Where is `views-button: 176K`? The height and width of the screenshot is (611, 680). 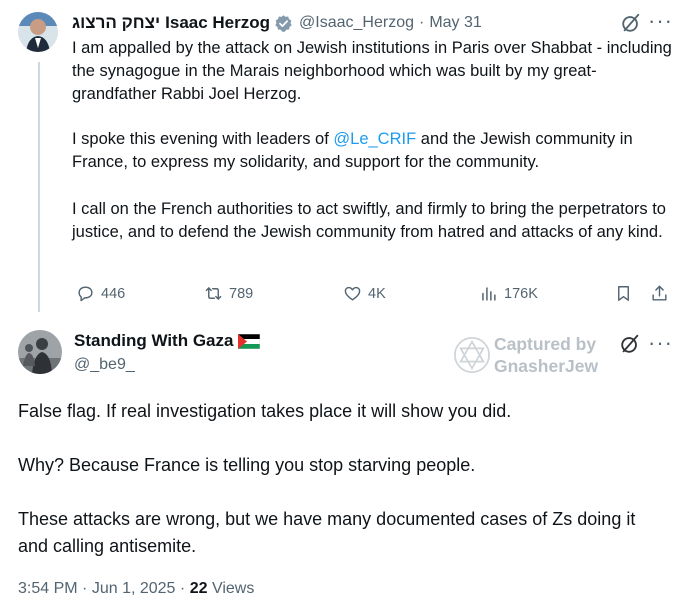
views-button: 176K is located at coordinates (508, 293).